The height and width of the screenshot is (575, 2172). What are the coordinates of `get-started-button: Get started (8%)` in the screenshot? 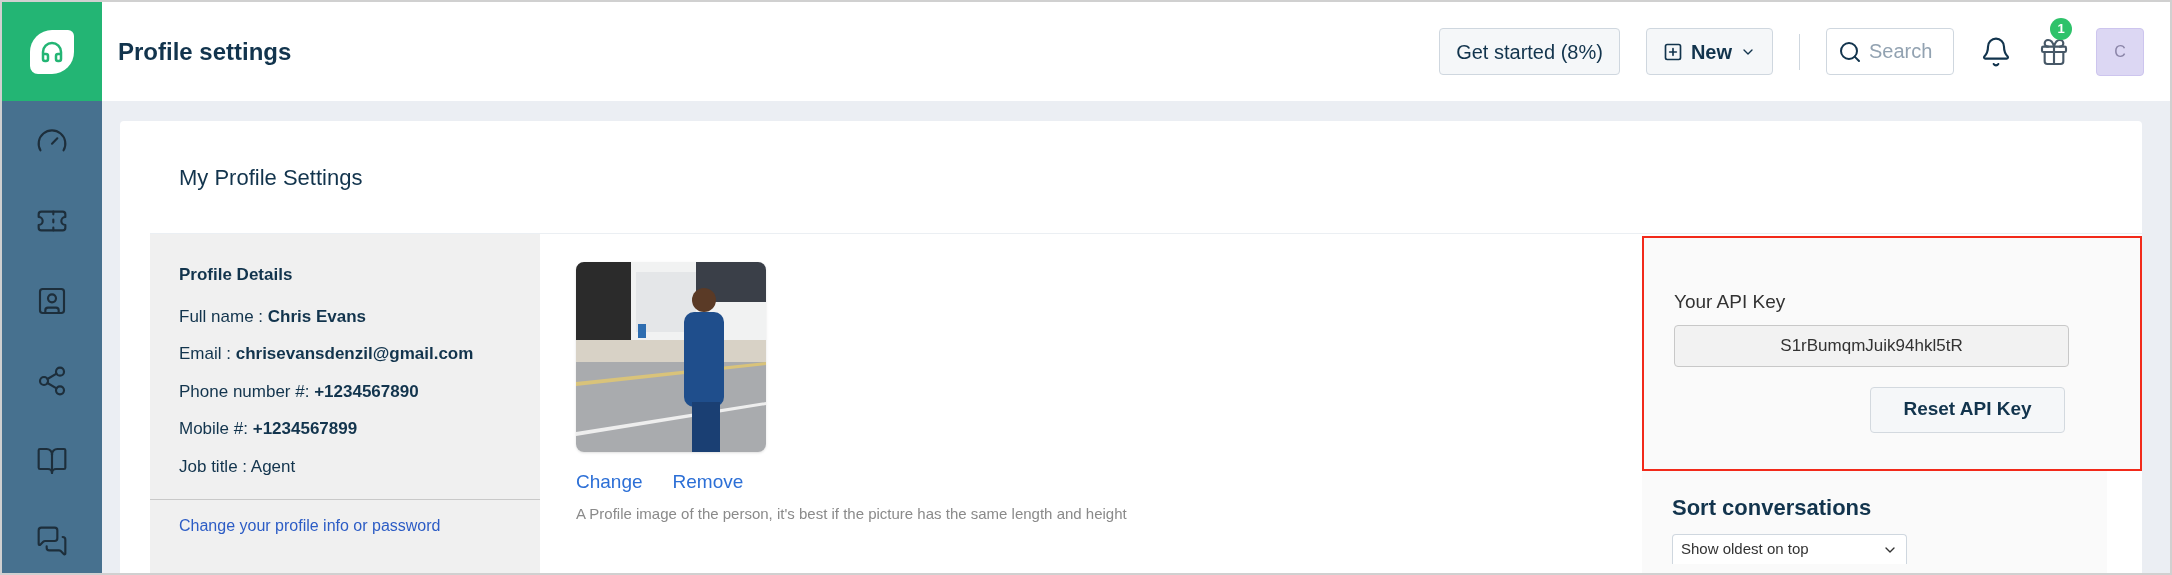 It's located at (1529, 51).